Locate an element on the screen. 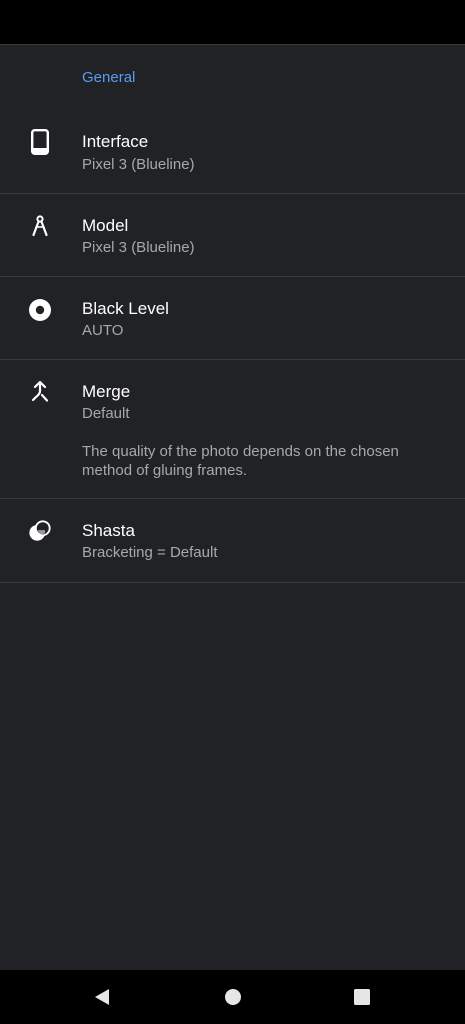 This screenshot has width=465, height=1024. setting-title: Shasta is located at coordinates (108, 530).